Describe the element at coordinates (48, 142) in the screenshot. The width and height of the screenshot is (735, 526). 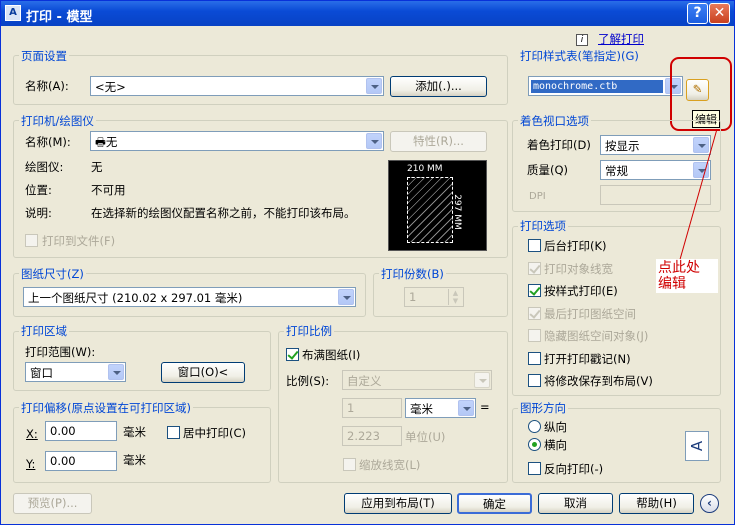
I see `printer-name-label: 名称(M):` at that location.